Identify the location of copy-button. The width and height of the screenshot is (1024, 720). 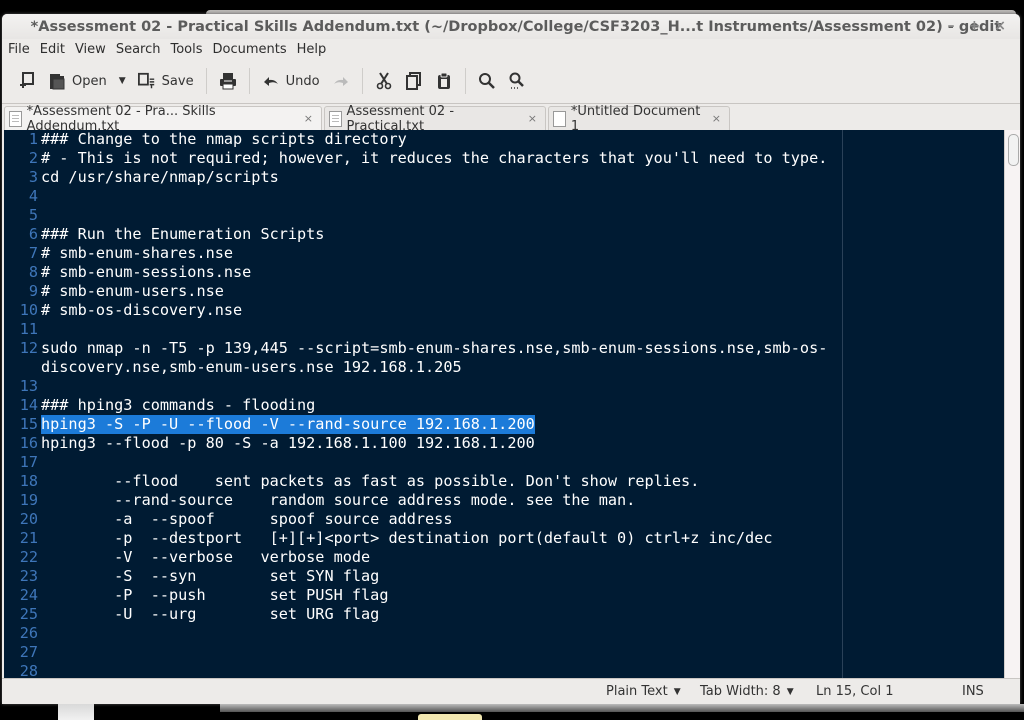
(414, 81).